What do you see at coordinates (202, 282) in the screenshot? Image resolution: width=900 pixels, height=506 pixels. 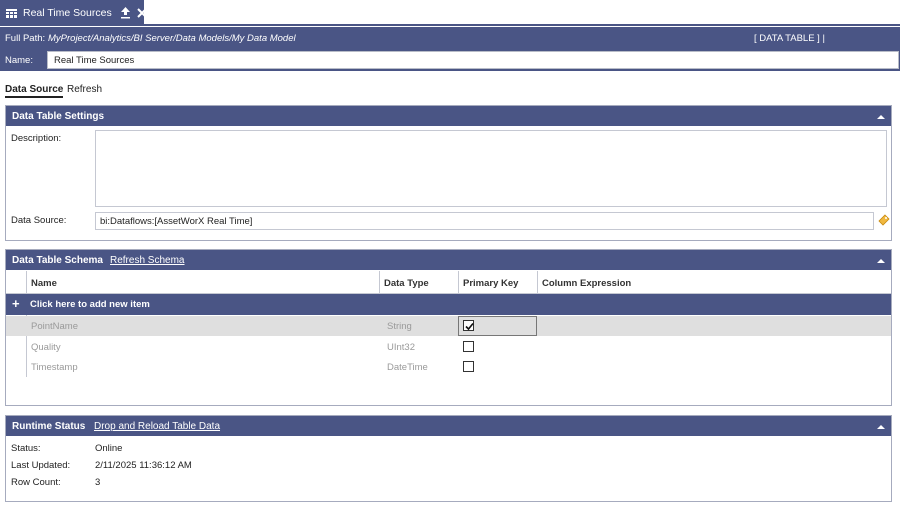 I see `column-header-name: Name` at bounding box center [202, 282].